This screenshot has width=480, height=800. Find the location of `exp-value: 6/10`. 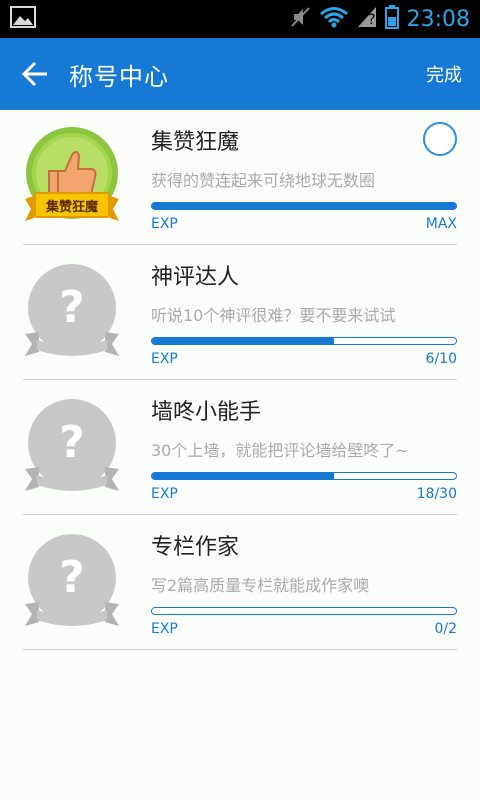

exp-value: 6/10 is located at coordinates (441, 359).